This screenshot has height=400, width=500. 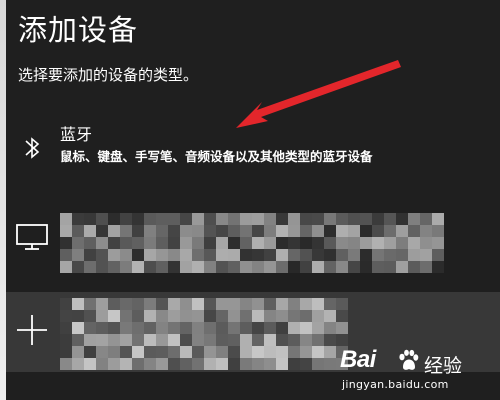 I want to click on watermark-url: jingyan.baidu.com, so click(x=395, y=384).